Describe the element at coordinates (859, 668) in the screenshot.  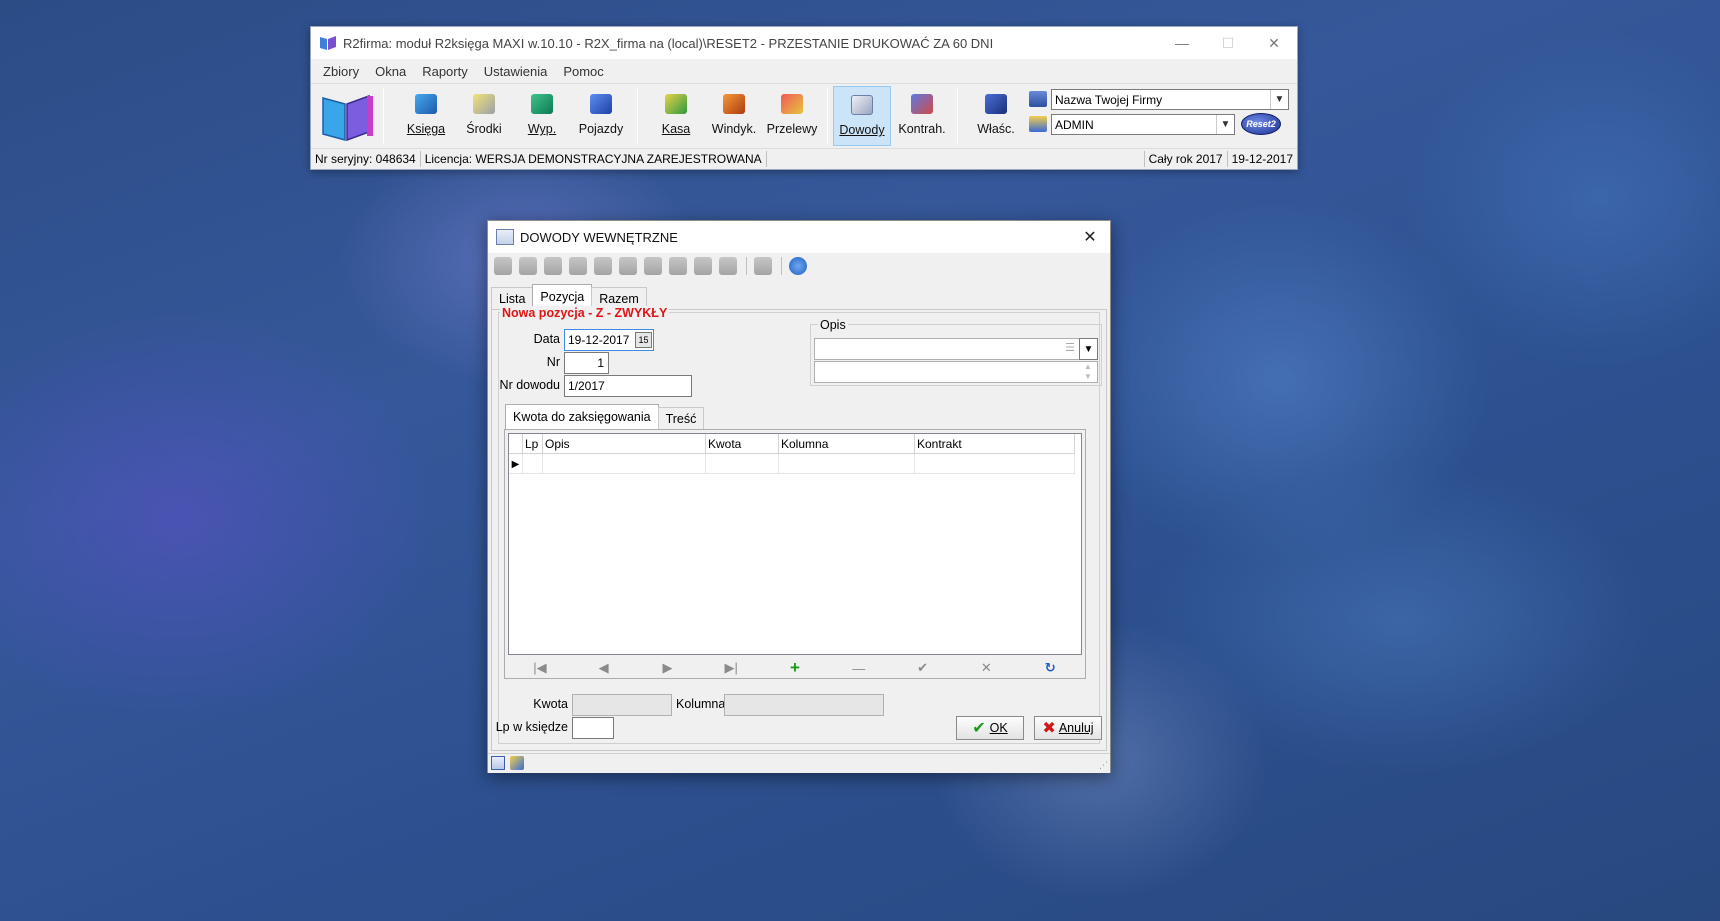
I see `nav-delete-icon: —` at that location.